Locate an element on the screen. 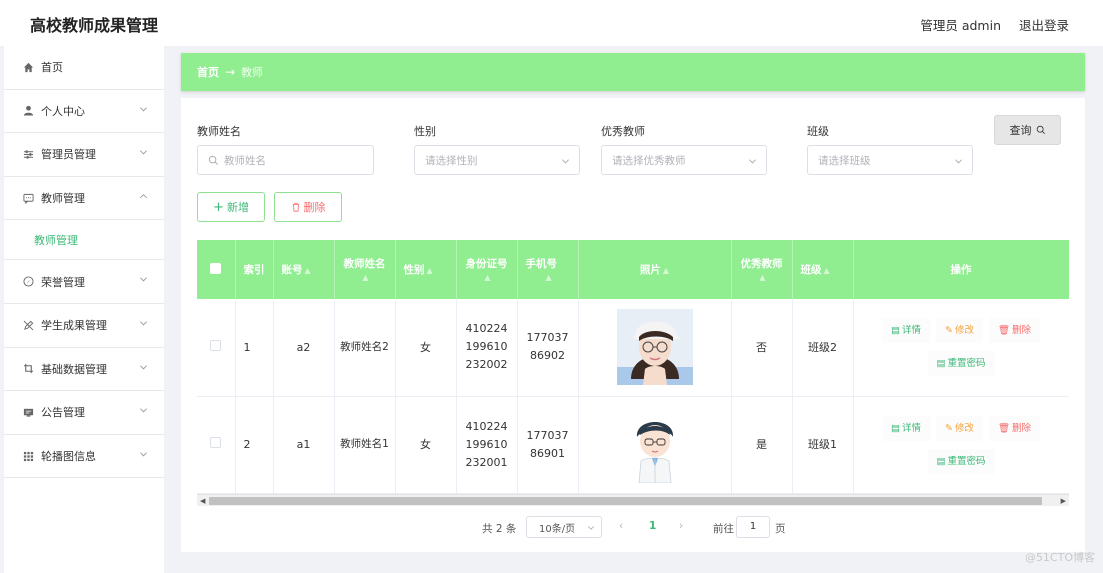 The width and height of the screenshot is (1103, 573). add-button: + 新增 is located at coordinates (231, 207).